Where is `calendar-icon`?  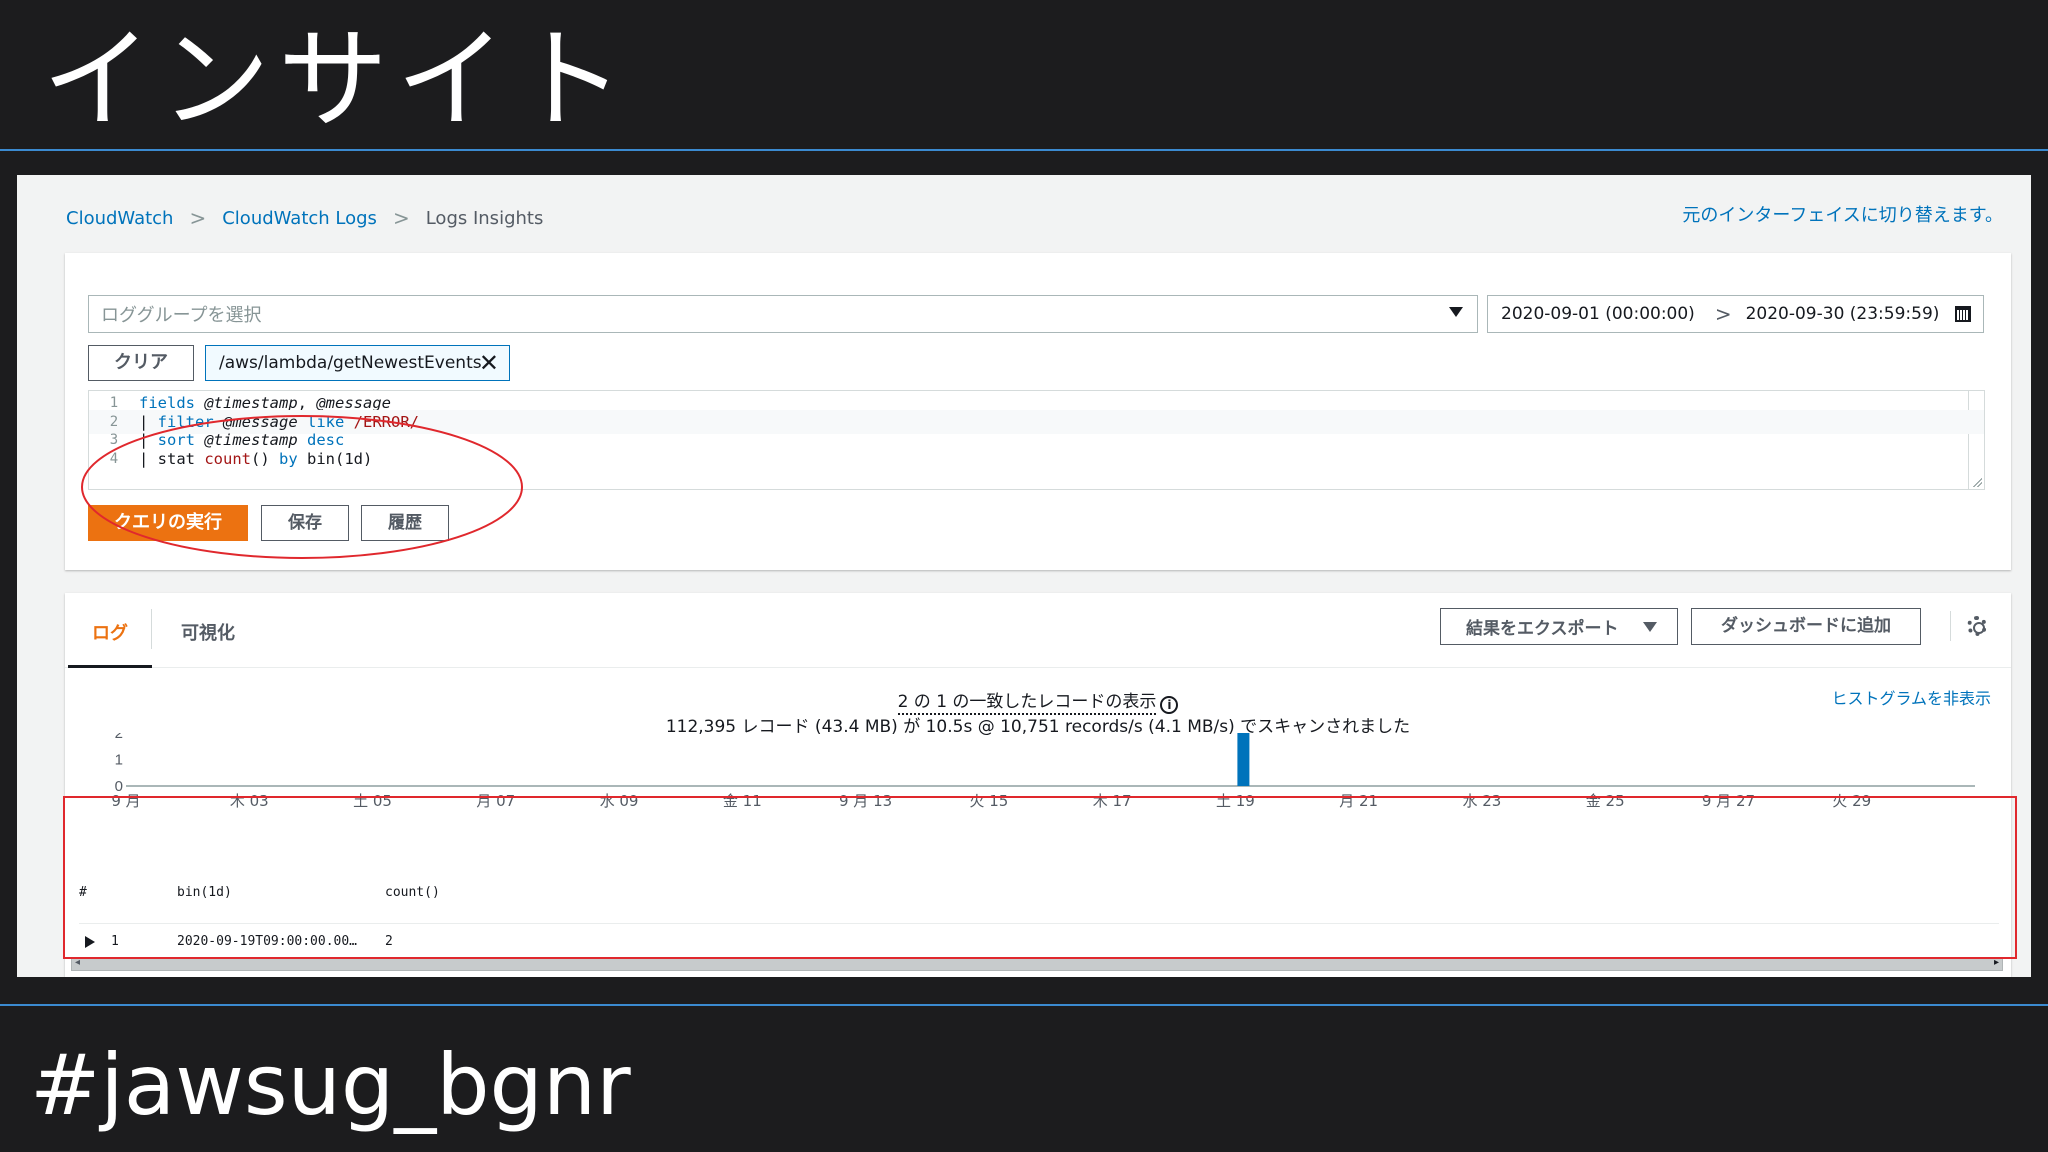 calendar-icon is located at coordinates (1963, 314).